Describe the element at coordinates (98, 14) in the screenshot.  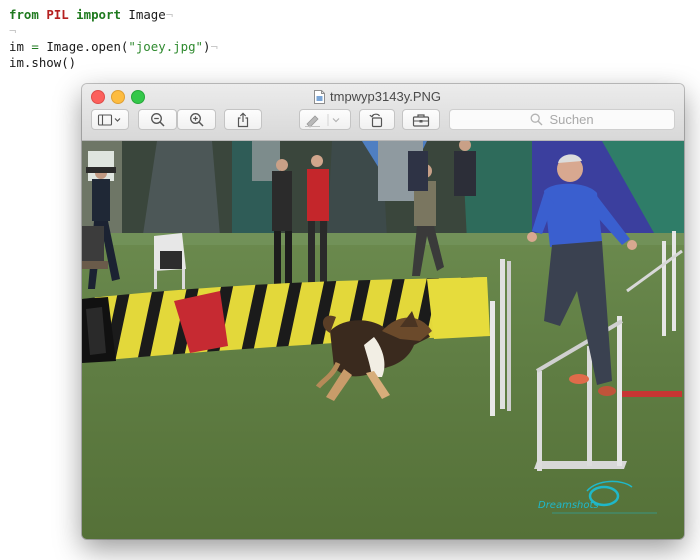
I see `keyword-import: import` at that location.